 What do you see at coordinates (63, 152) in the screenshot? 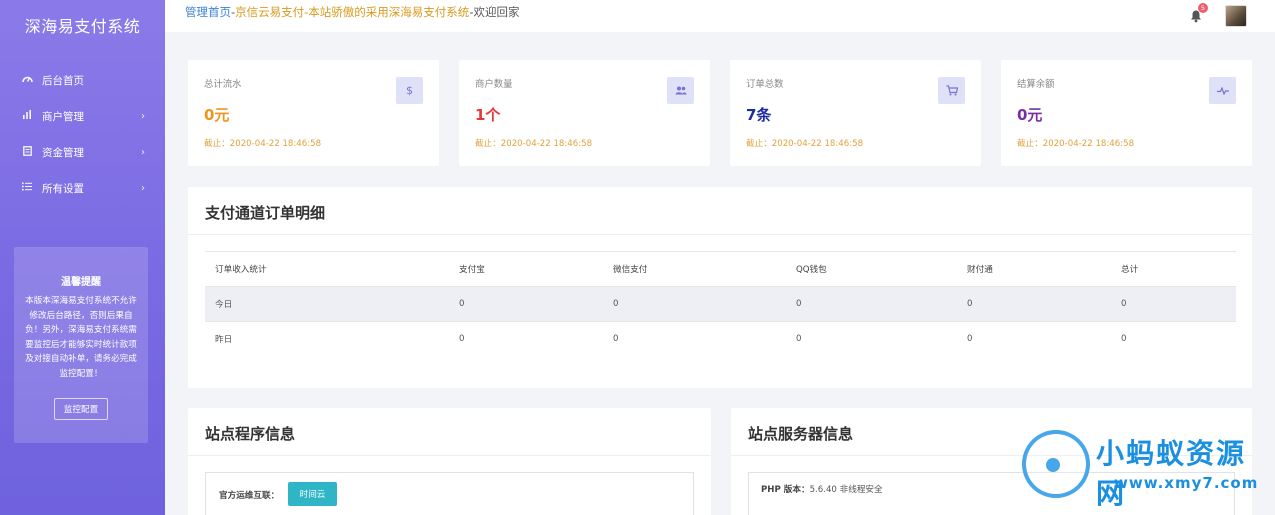
I see `sidebar-item-label: 资金管理` at bounding box center [63, 152].